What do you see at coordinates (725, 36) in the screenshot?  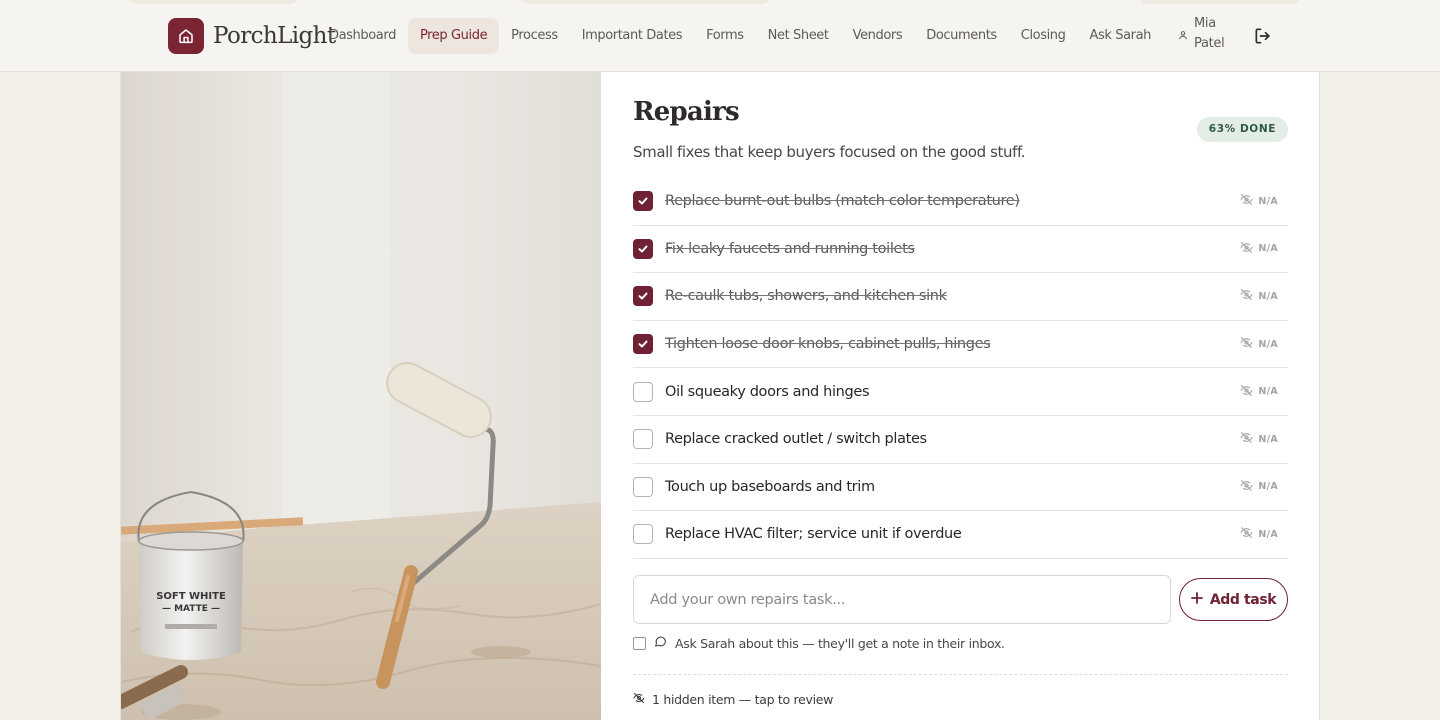 I see `nav-item-forms: Forms` at bounding box center [725, 36].